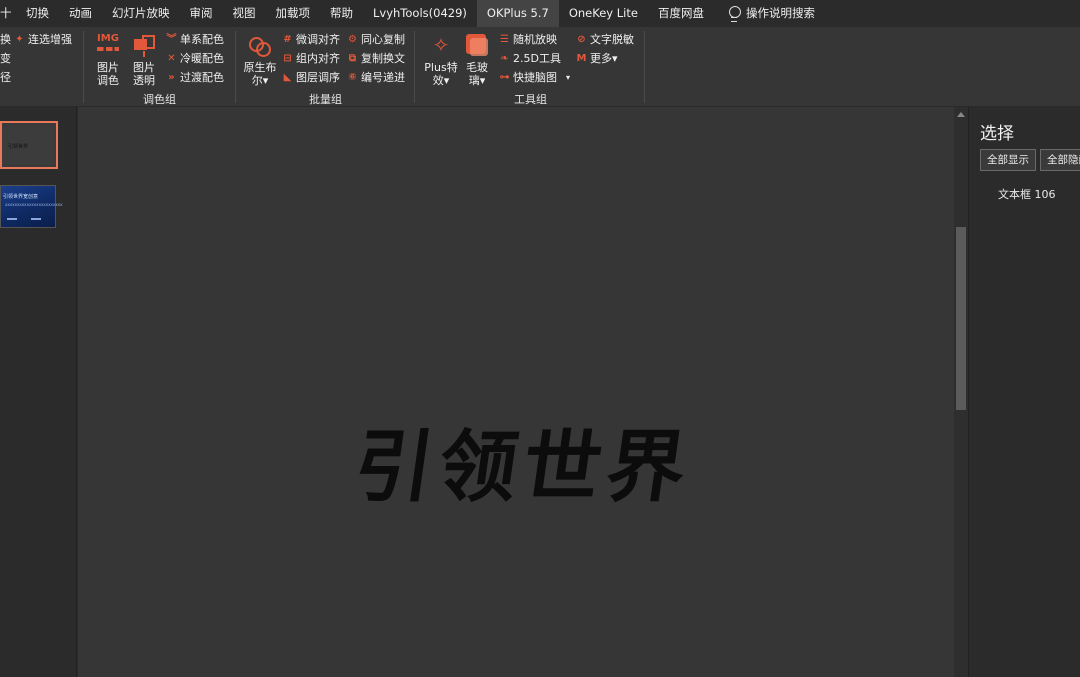 Image resolution: width=1080 pixels, height=677 pixels. What do you see at coordinates (597, 58) in the screenshot?
I see `more-button: M 更多▾` at bounding box center [597, 58].